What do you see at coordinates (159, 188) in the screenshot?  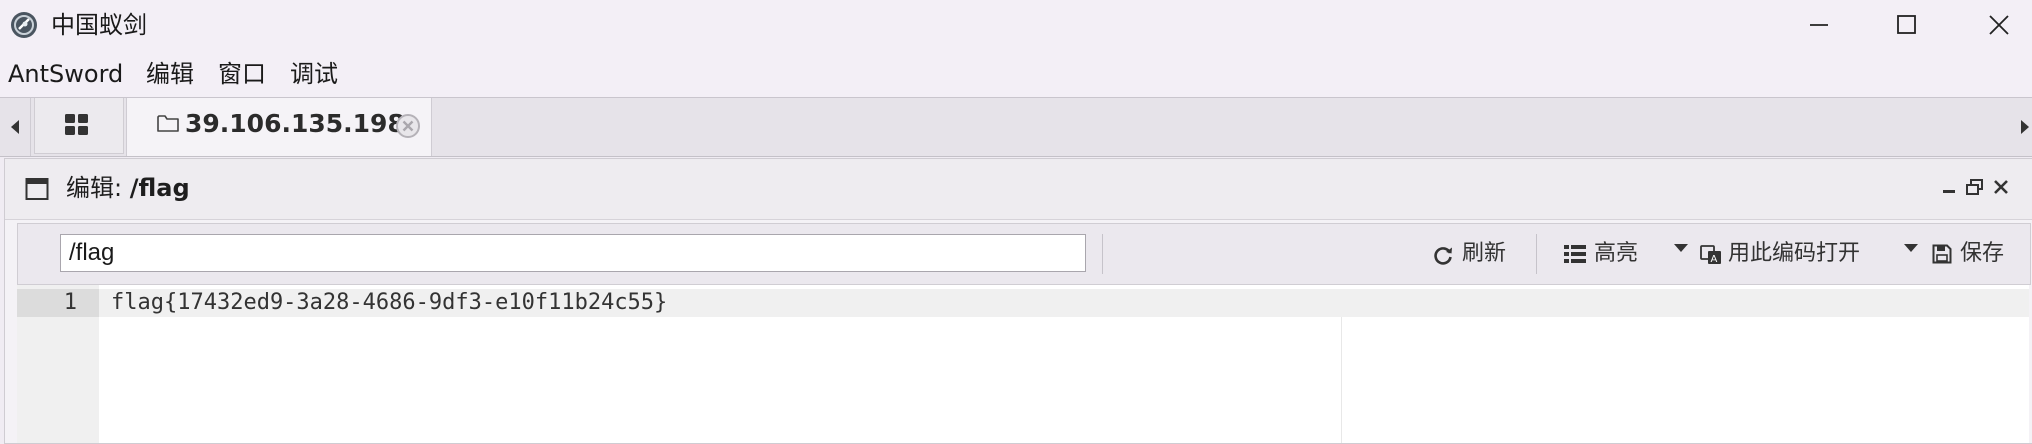 I see `editor-title-path: /flag` at bounding box center [159, 188].